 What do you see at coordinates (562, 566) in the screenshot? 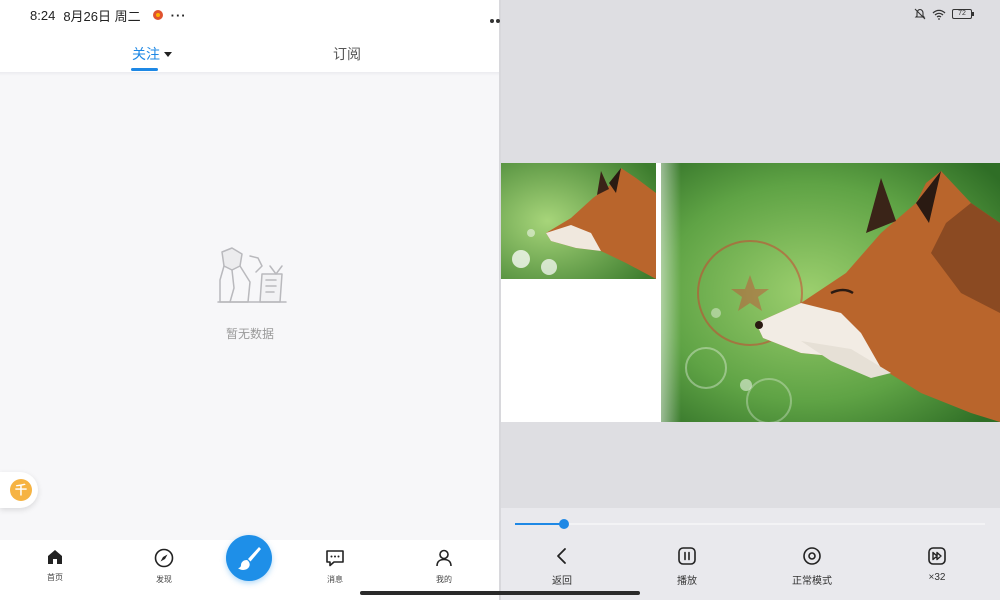
I see `back-button: 返回` at bounding box center [562, 566].